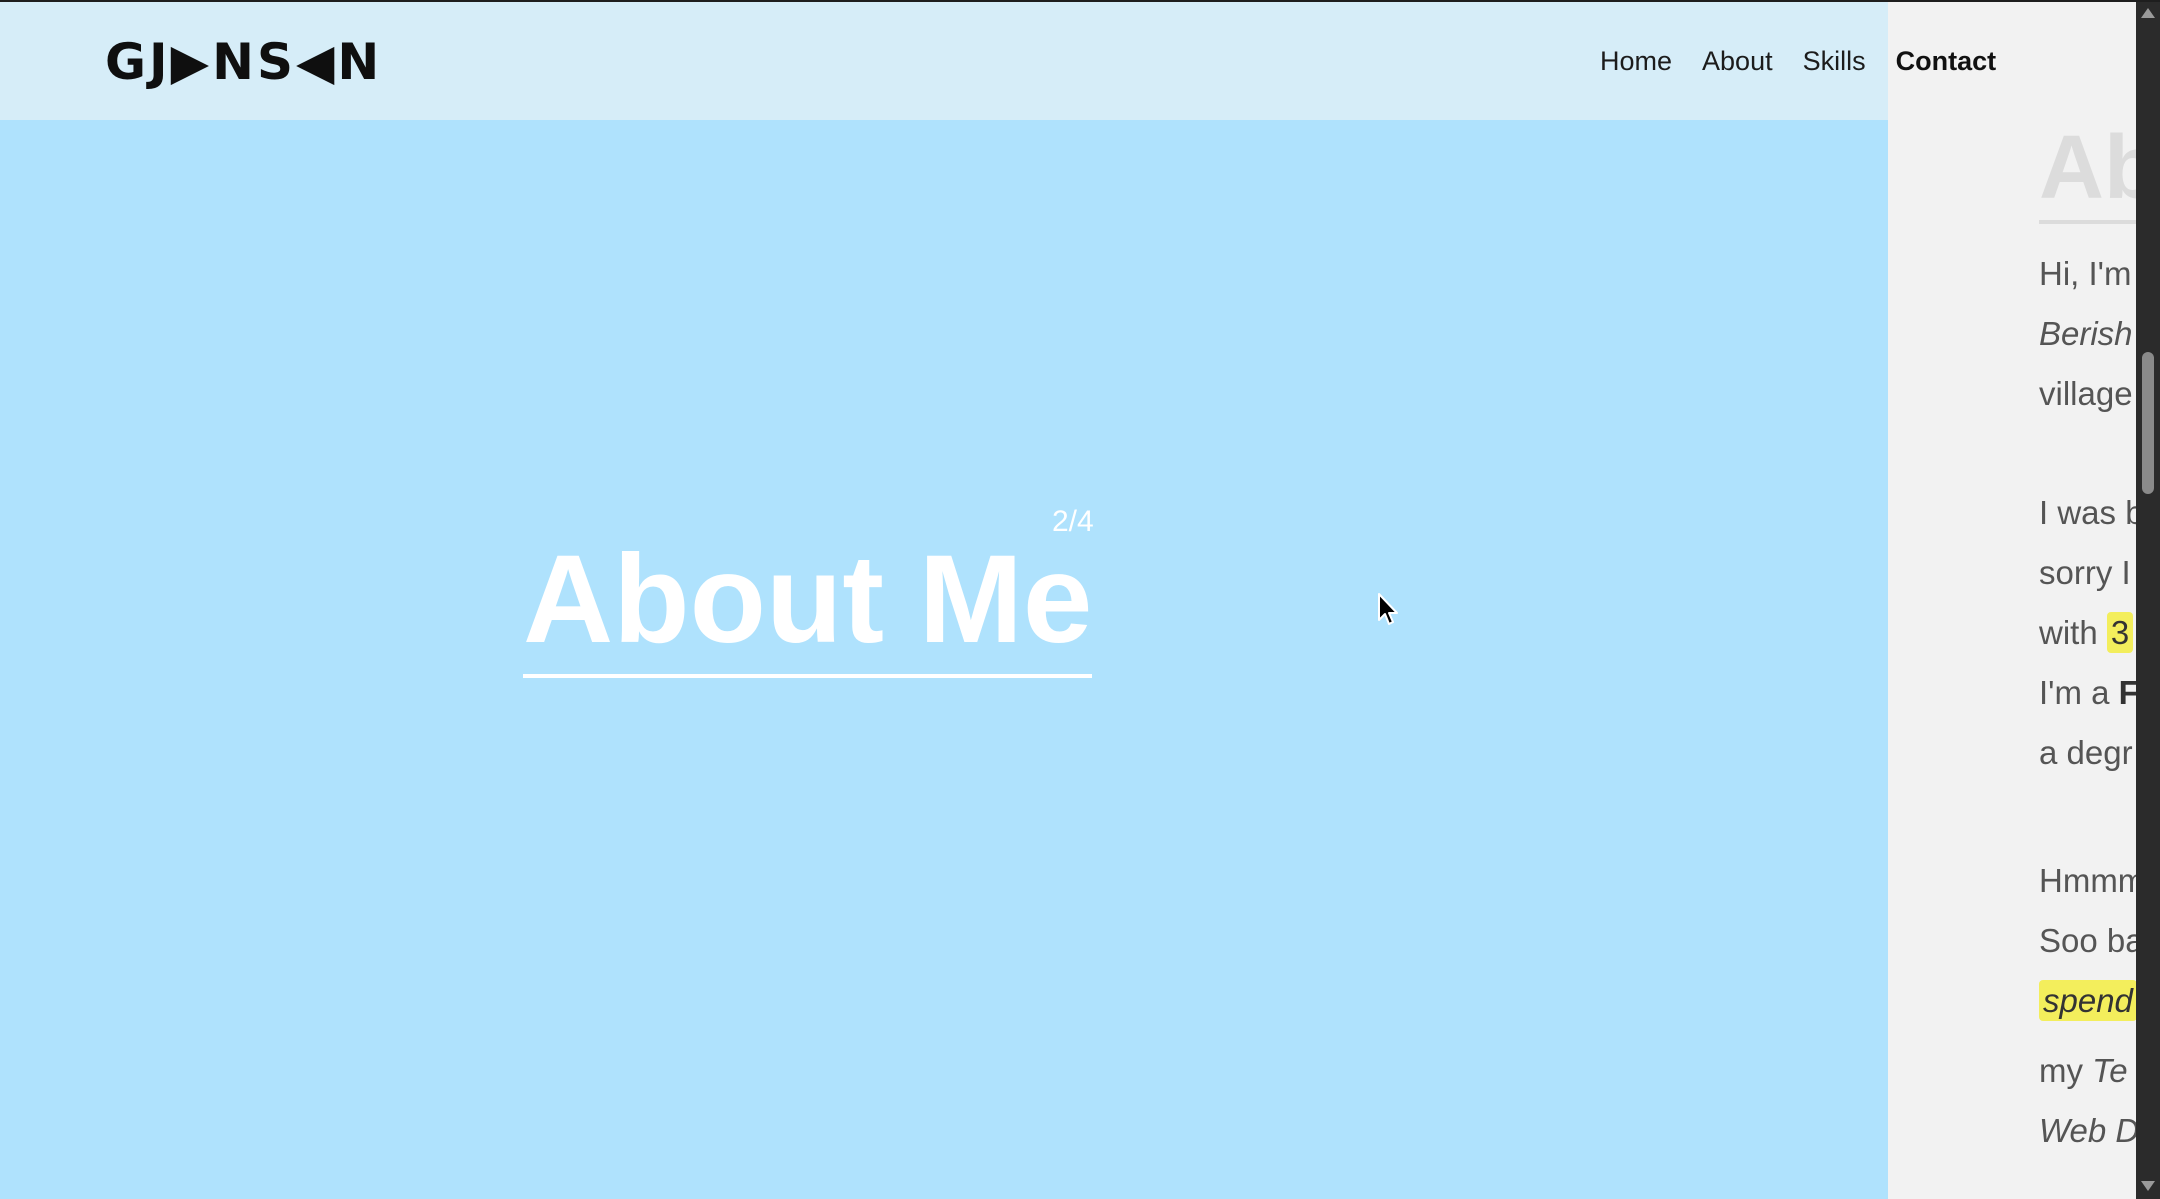 The width and height of the screenshot is (2160, 1199). Describe the element at coordinates (2120, 632) in the screenshot. I see `about-highlight: 3` at that location.